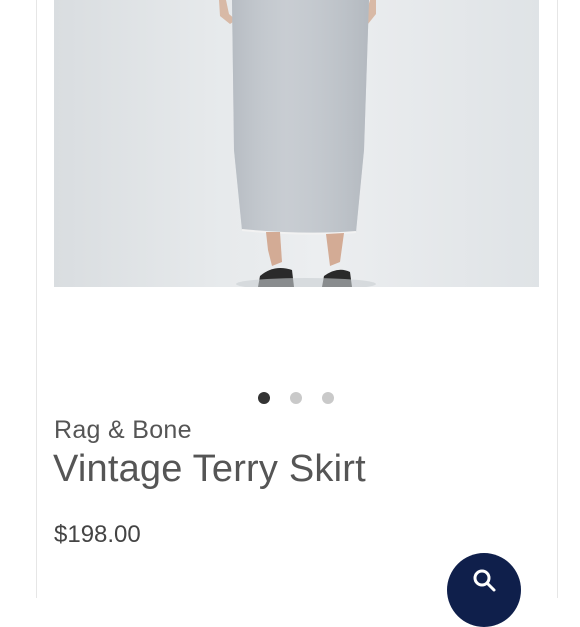 The width and height of the screenshot is (580, 627). I want to click on product-price: $198.00, so click(97, 534).